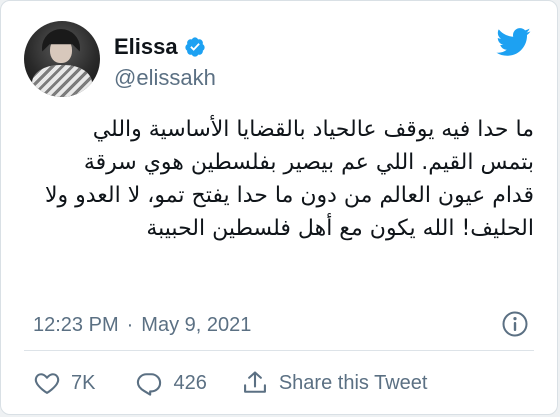  I want to click on divider, so click(279, 350).